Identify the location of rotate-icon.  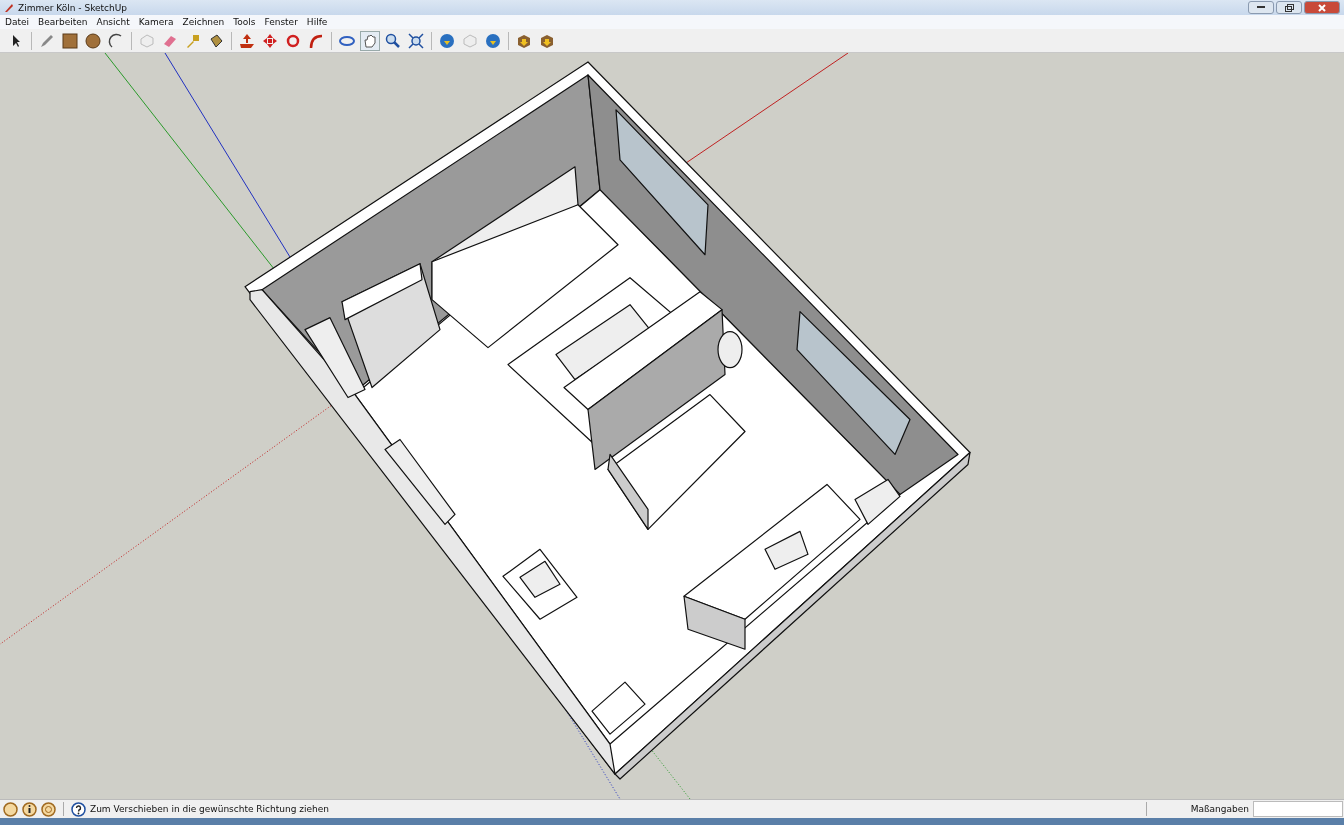
(293, 40).